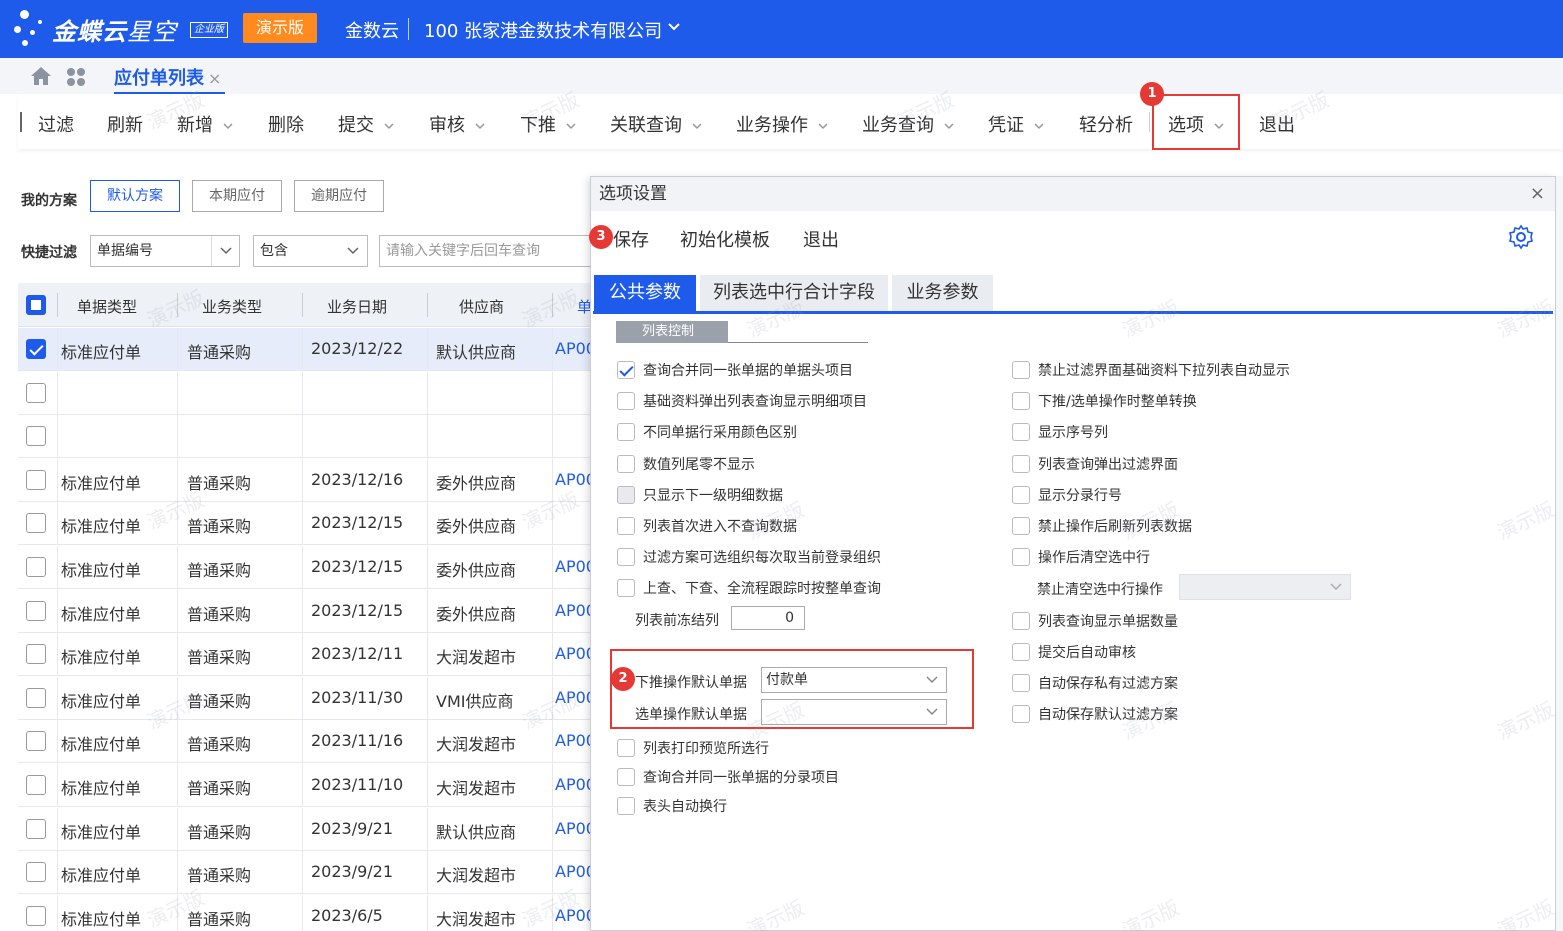 Image resolution: width=1563 pixels, height=931 pixels. What do you see at coordinates (1095, 683) in the screenshot?
I see `option-checkbox: 自动保存私有过滤方案` at bounding box center [1095, 683].